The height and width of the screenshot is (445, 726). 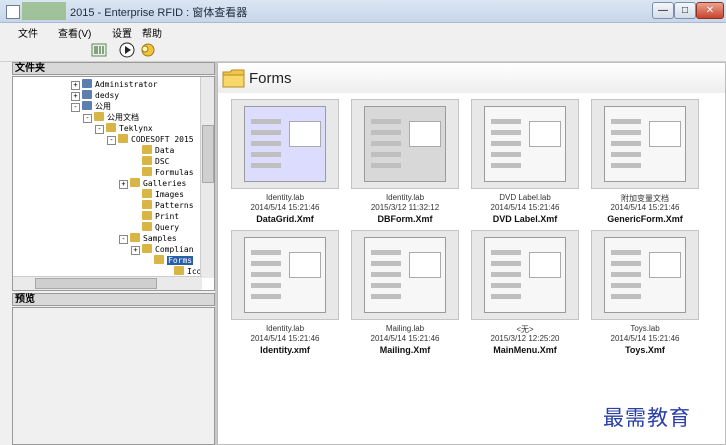 I want to click on search-icon, so click(x=147, y=50).